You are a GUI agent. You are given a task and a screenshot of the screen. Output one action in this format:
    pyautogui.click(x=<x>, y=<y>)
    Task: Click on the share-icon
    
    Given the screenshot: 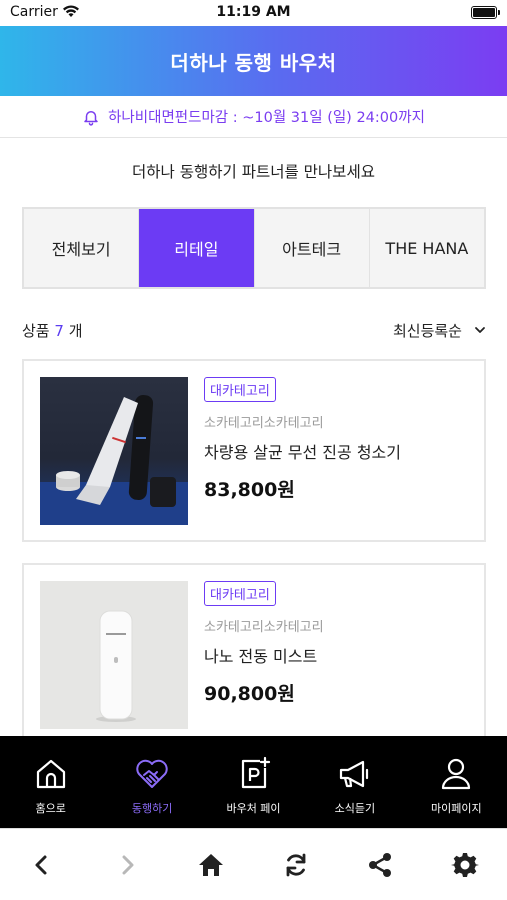 What is the action you would take?
    pyautogui.click(x=380, y=864)
    